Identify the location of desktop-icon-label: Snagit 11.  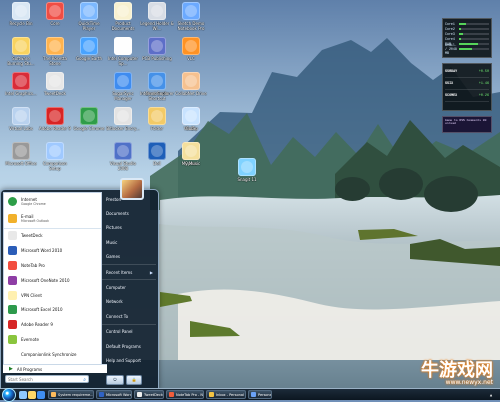
(247, 179).